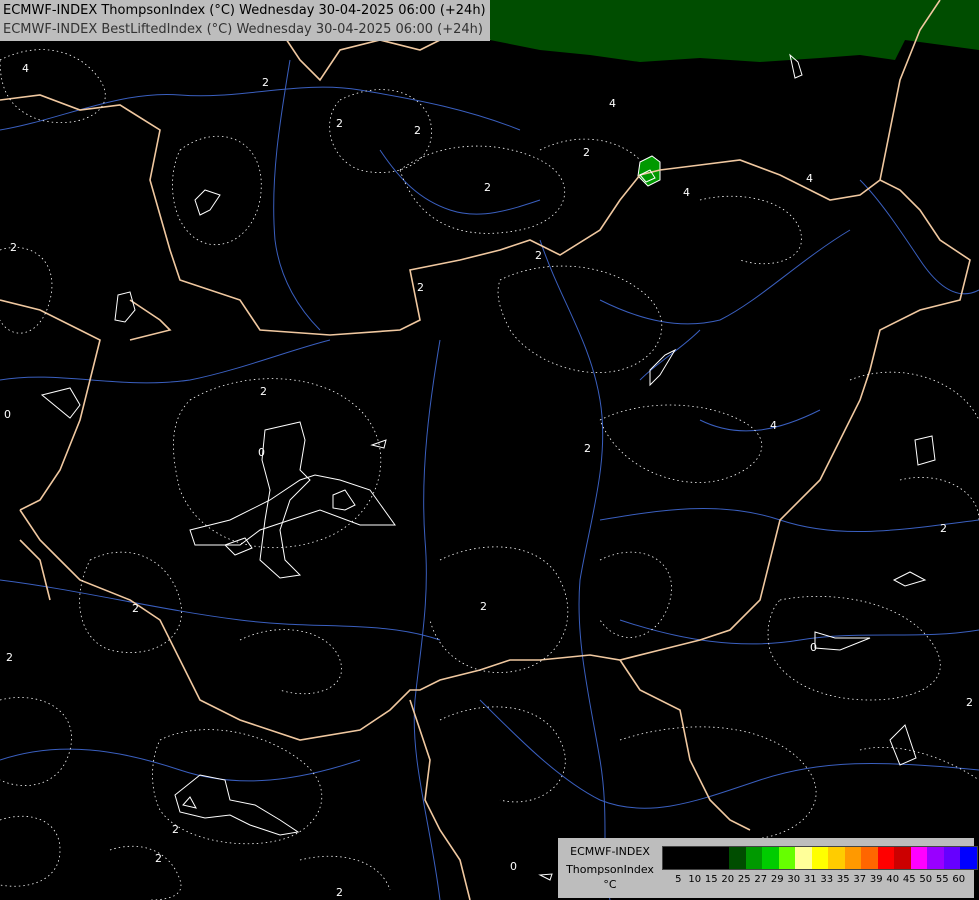 This screenshot has height=900, width=979. Describe the element at coordinates (893, 879) in the screenshot. I see `legend-tick-label: 40` at that location.